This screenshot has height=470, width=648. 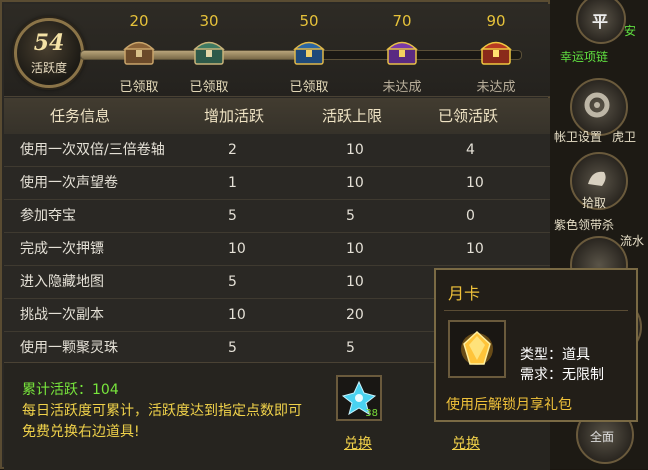 I want to click on milestone-90: 90 未达成, so click(x=496, y=53).